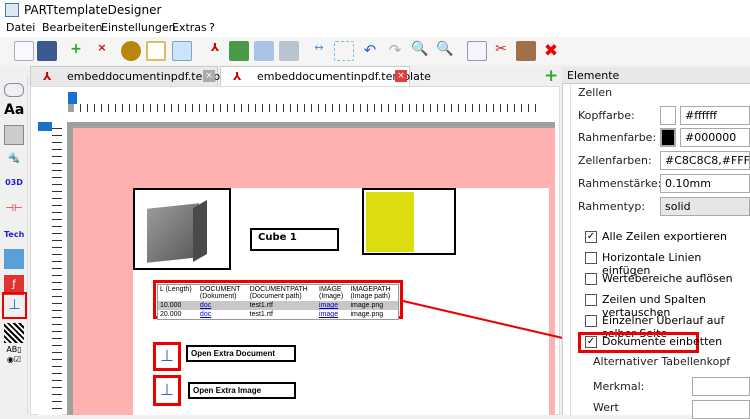 The image size is (750, 419). I want to click on panel-divider, so click(570, 249).